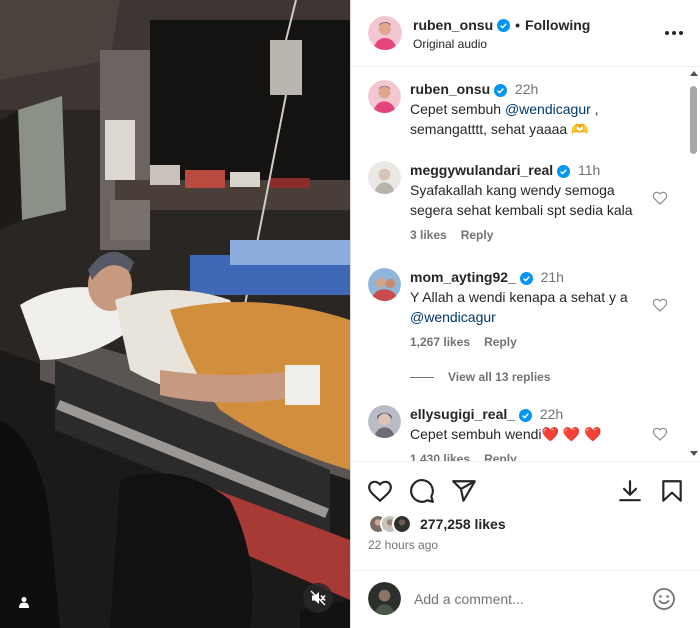 The height and width of the screenshot is (628, 700). I want to click on share-icon, so click(464, 491).